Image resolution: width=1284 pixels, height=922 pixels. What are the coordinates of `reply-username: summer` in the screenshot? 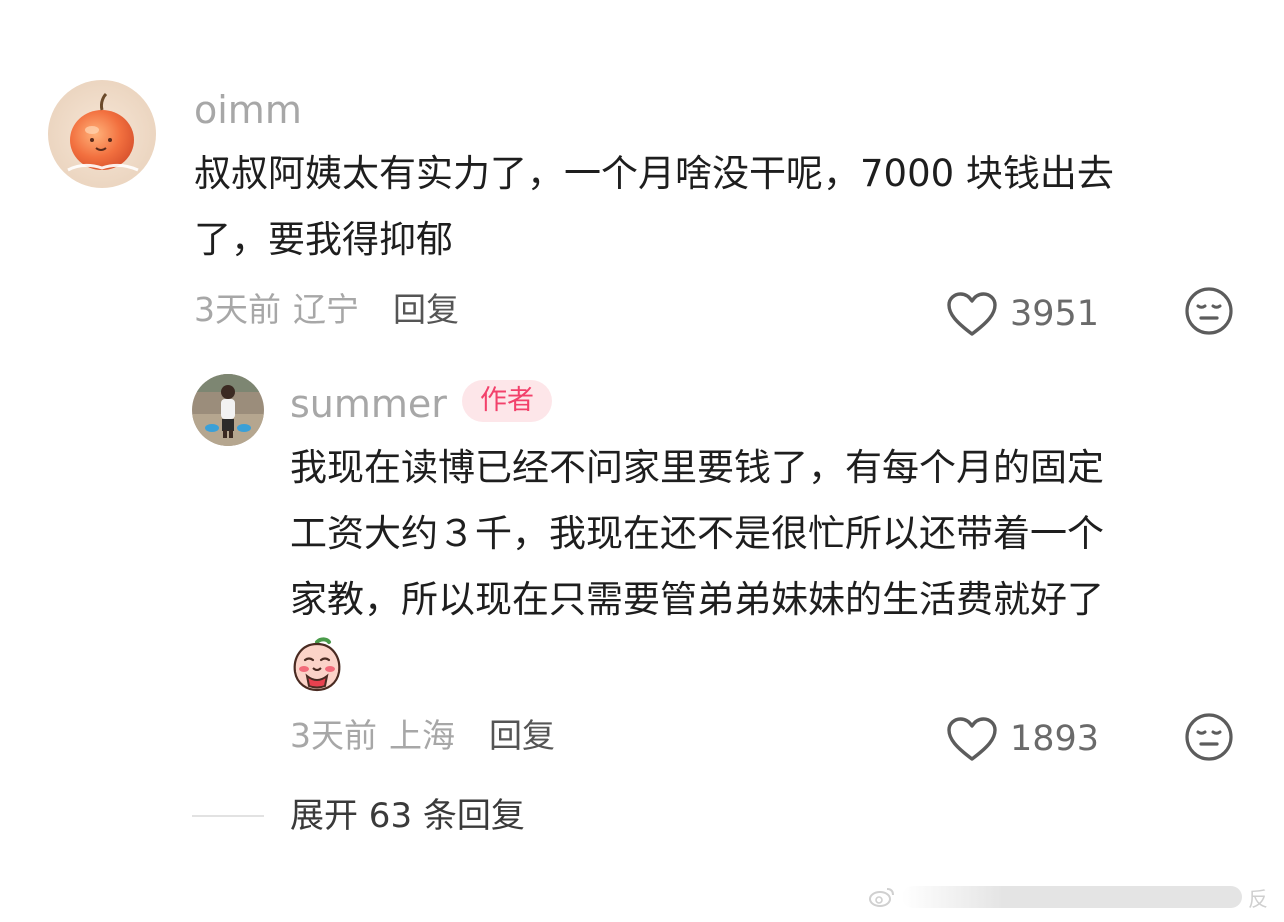 It's located at (368, 404).